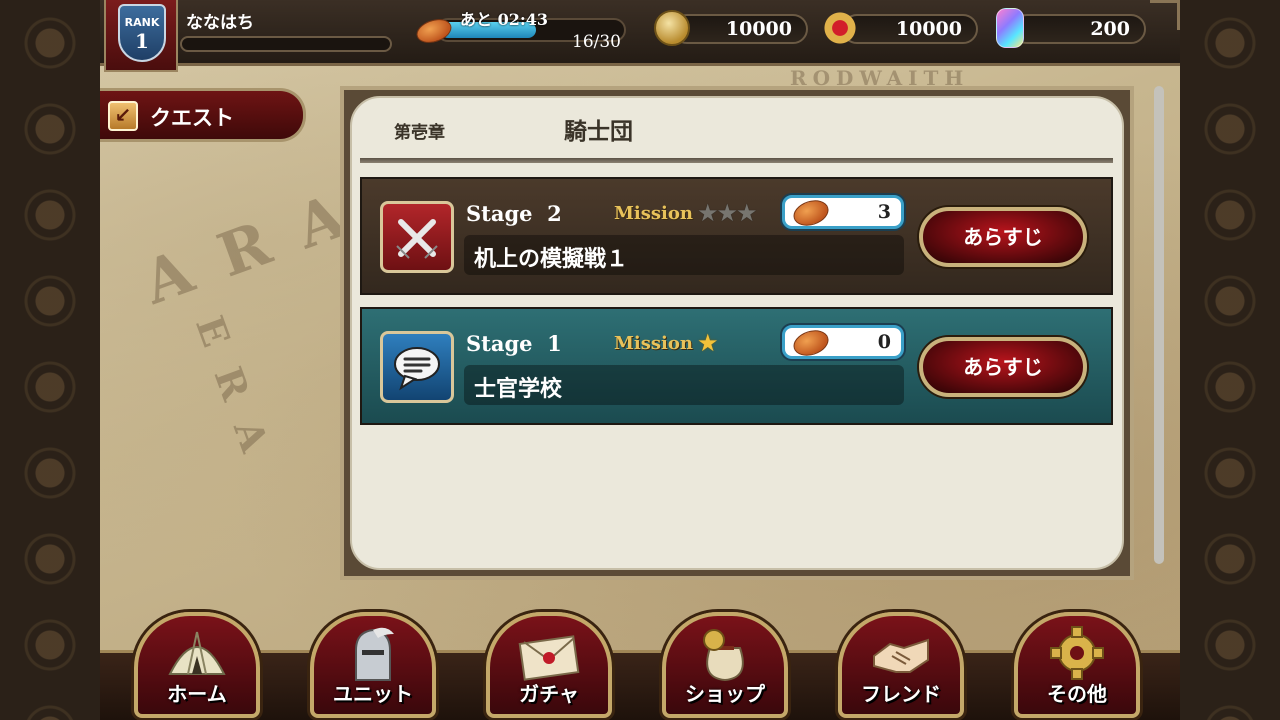  Describe the element at coordinates (549, 694) in the screenshot. I see `nav-gacha-label: ガチャ` at that location.